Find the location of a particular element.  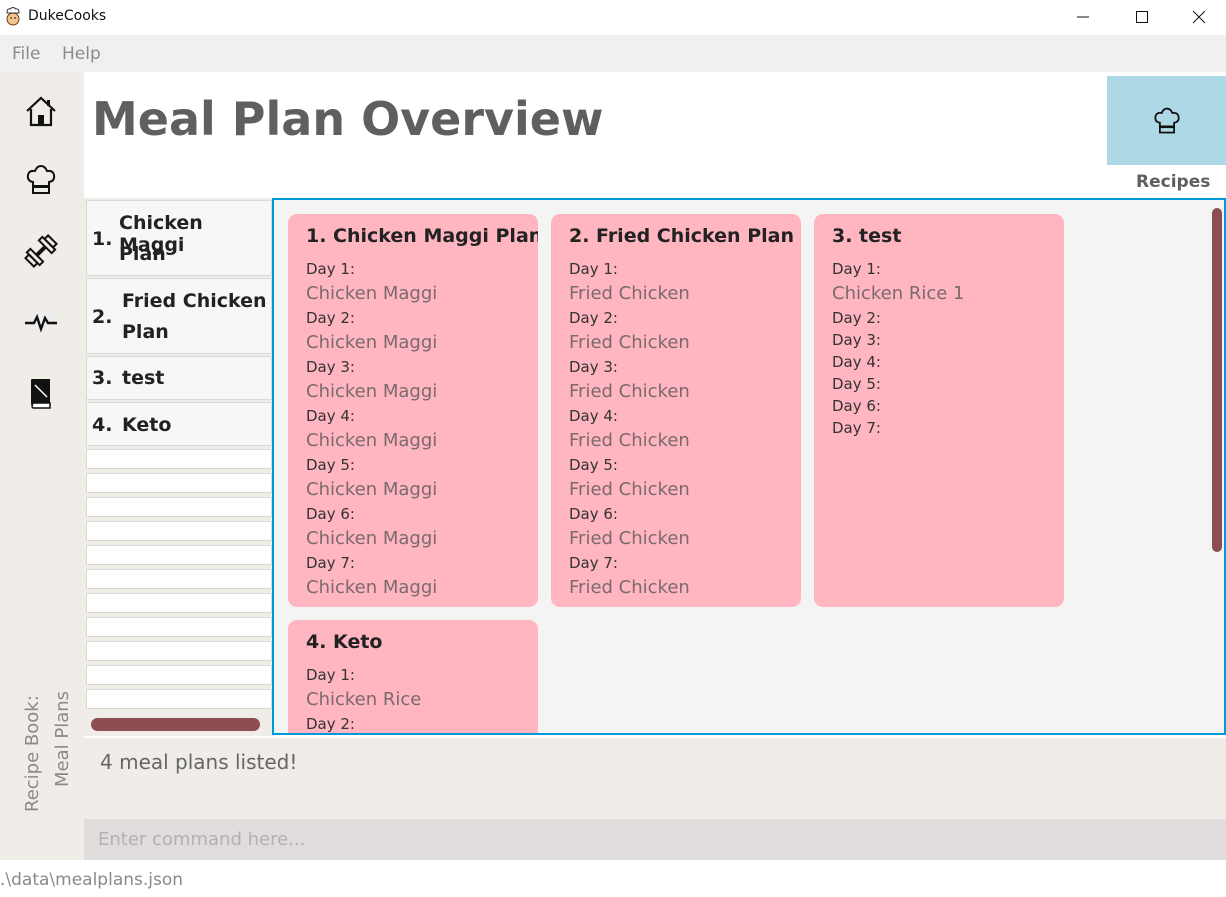

nav-health-button is located at coordinates (41, 322).